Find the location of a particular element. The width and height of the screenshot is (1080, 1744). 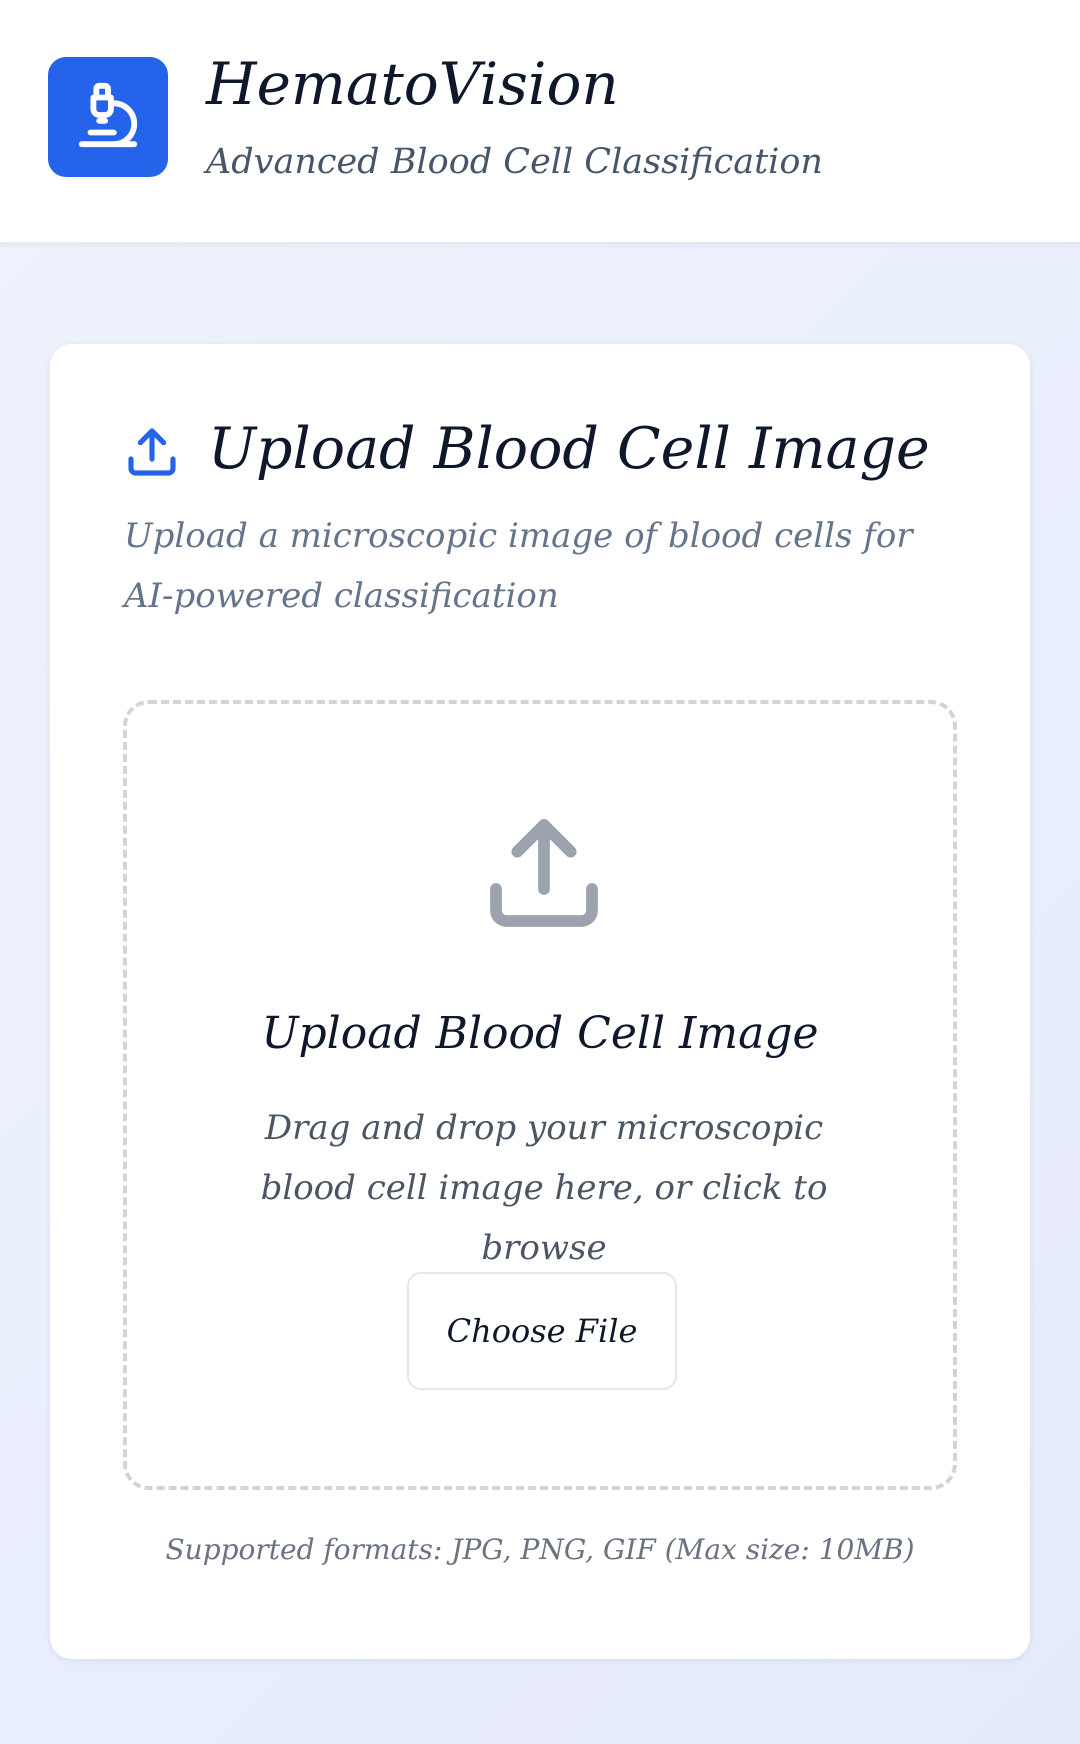

choose-file-button: Choose File is located at coordinates (542, 1331).